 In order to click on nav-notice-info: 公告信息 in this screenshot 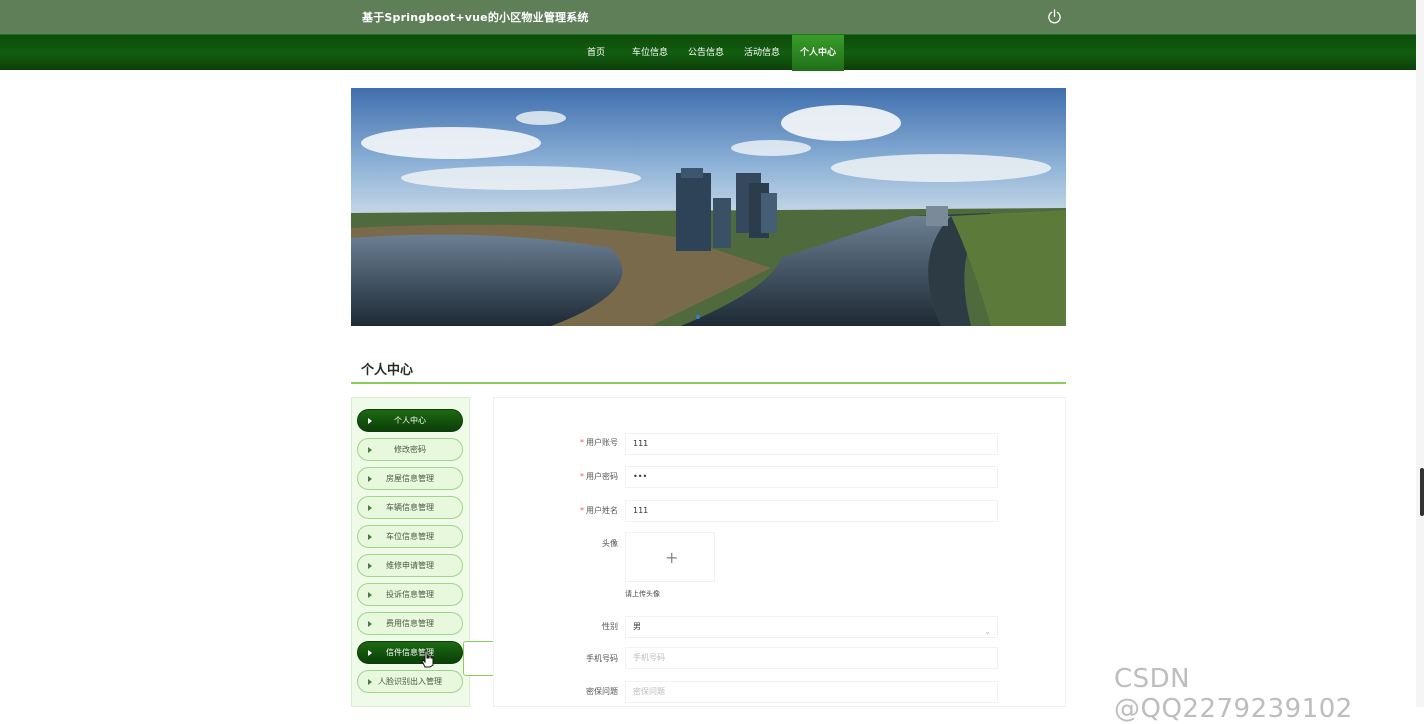, I will do `click(706, 53)`.